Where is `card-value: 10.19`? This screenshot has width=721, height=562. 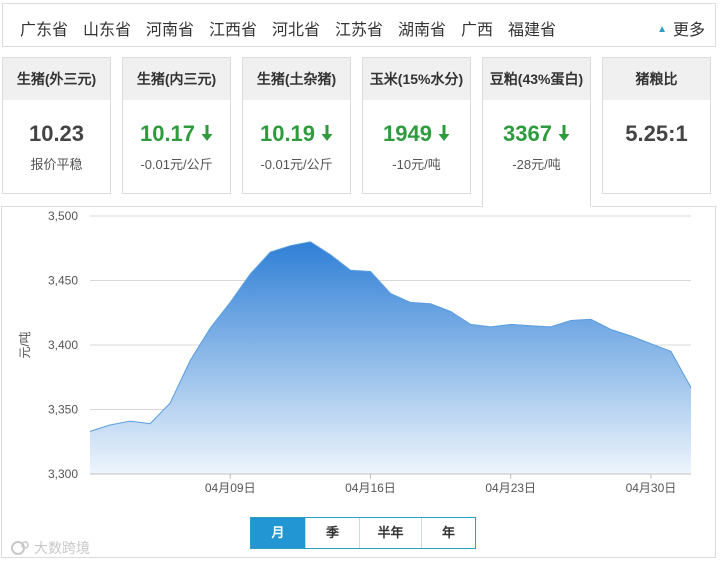
card-value: 10.19 is located at coordinates (296, 134).